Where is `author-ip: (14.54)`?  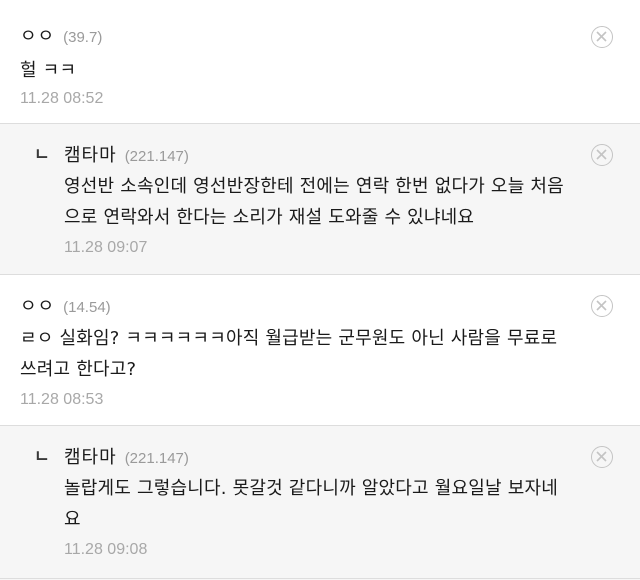
author-ip: (14.54) is located at coordinates (87, 307).